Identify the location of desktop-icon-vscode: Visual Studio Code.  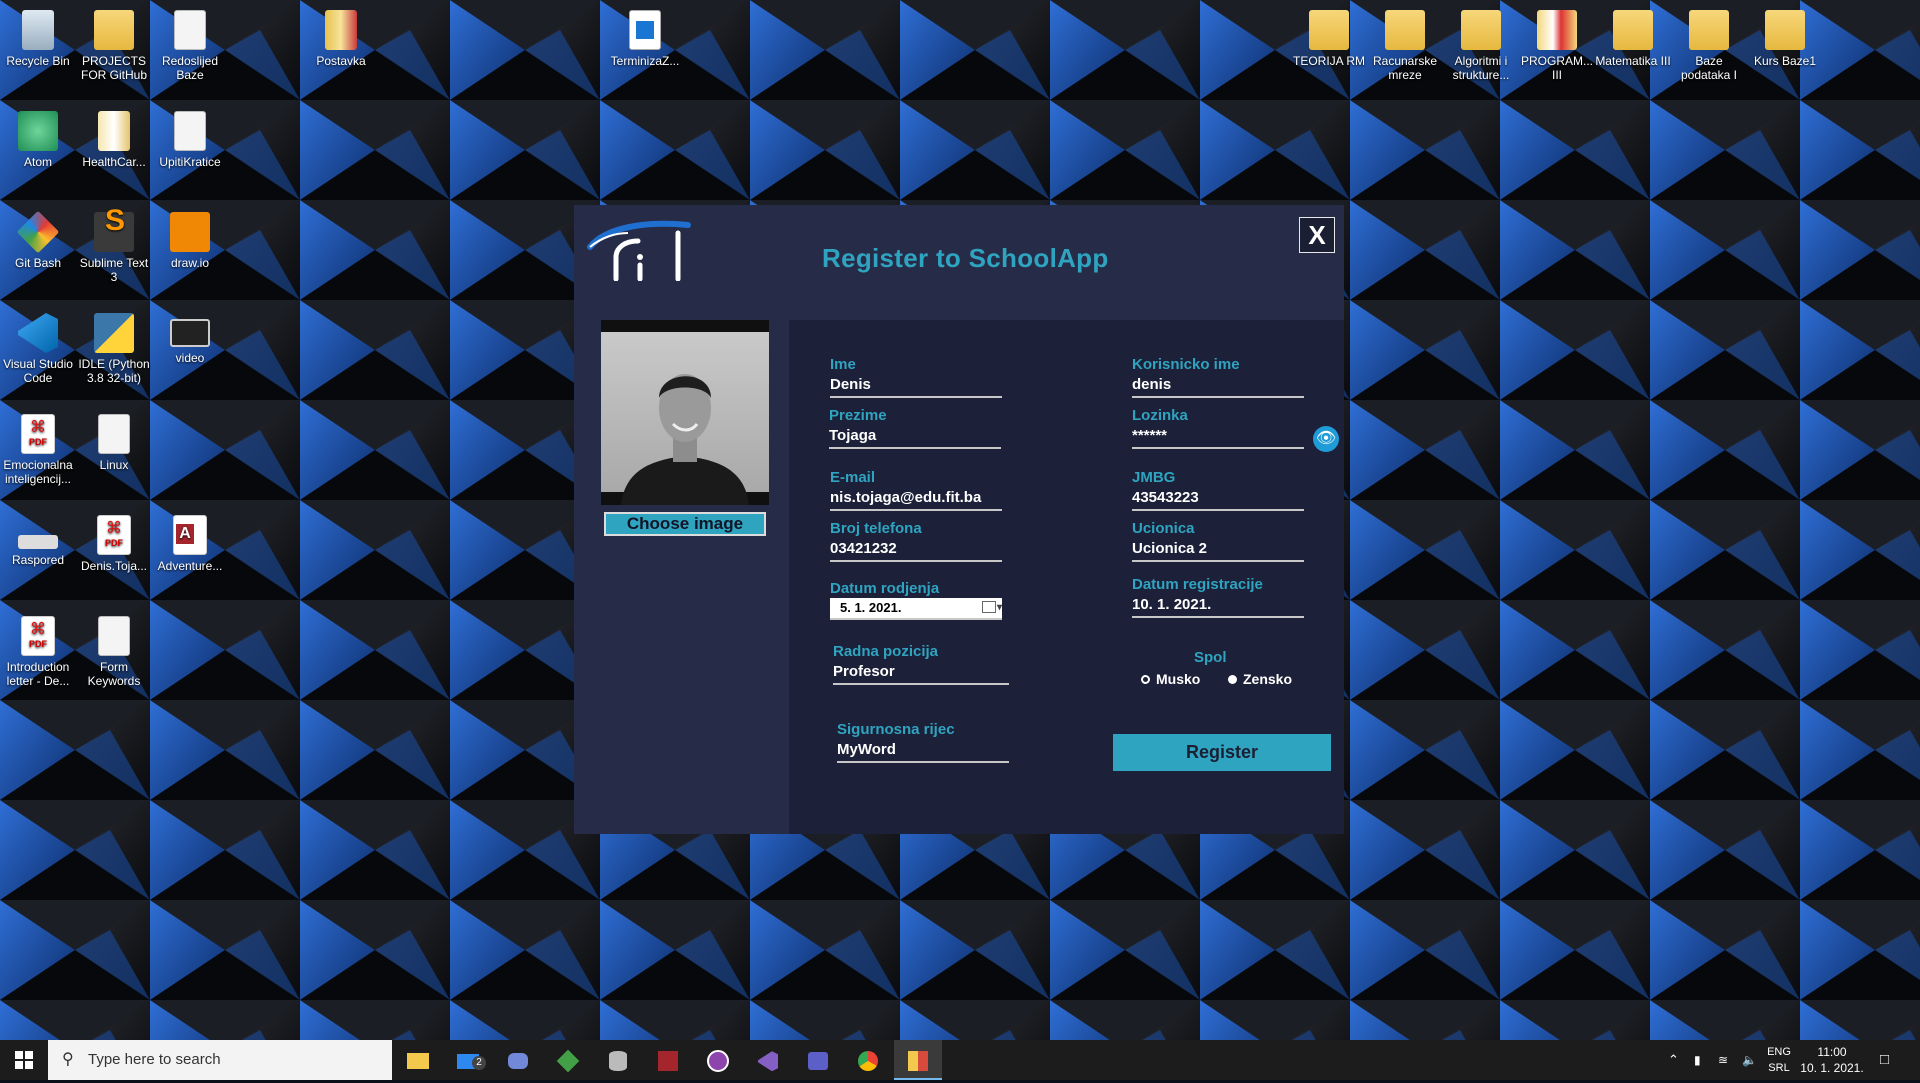
(38, 347).